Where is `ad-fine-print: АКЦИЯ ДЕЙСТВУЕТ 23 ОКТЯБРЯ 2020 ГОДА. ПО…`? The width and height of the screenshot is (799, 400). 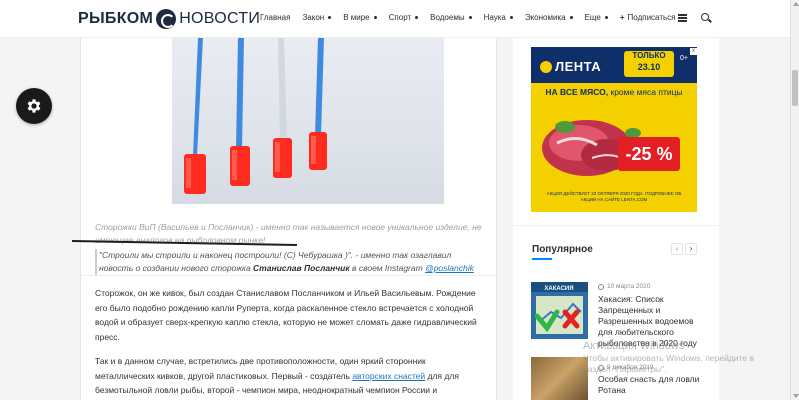
ad-fine-print: АКЦИЯ ДЕЙСТВУЕТ 23 ОКТЯБРЯ 2020 ГОДА. ПО… is located at coordinates (614, 196).